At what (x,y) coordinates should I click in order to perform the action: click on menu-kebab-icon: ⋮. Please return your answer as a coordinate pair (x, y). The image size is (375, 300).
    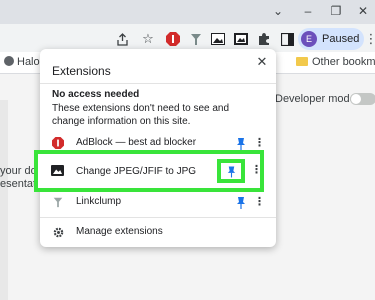
    Looking at the image, I should click on (368, 39).